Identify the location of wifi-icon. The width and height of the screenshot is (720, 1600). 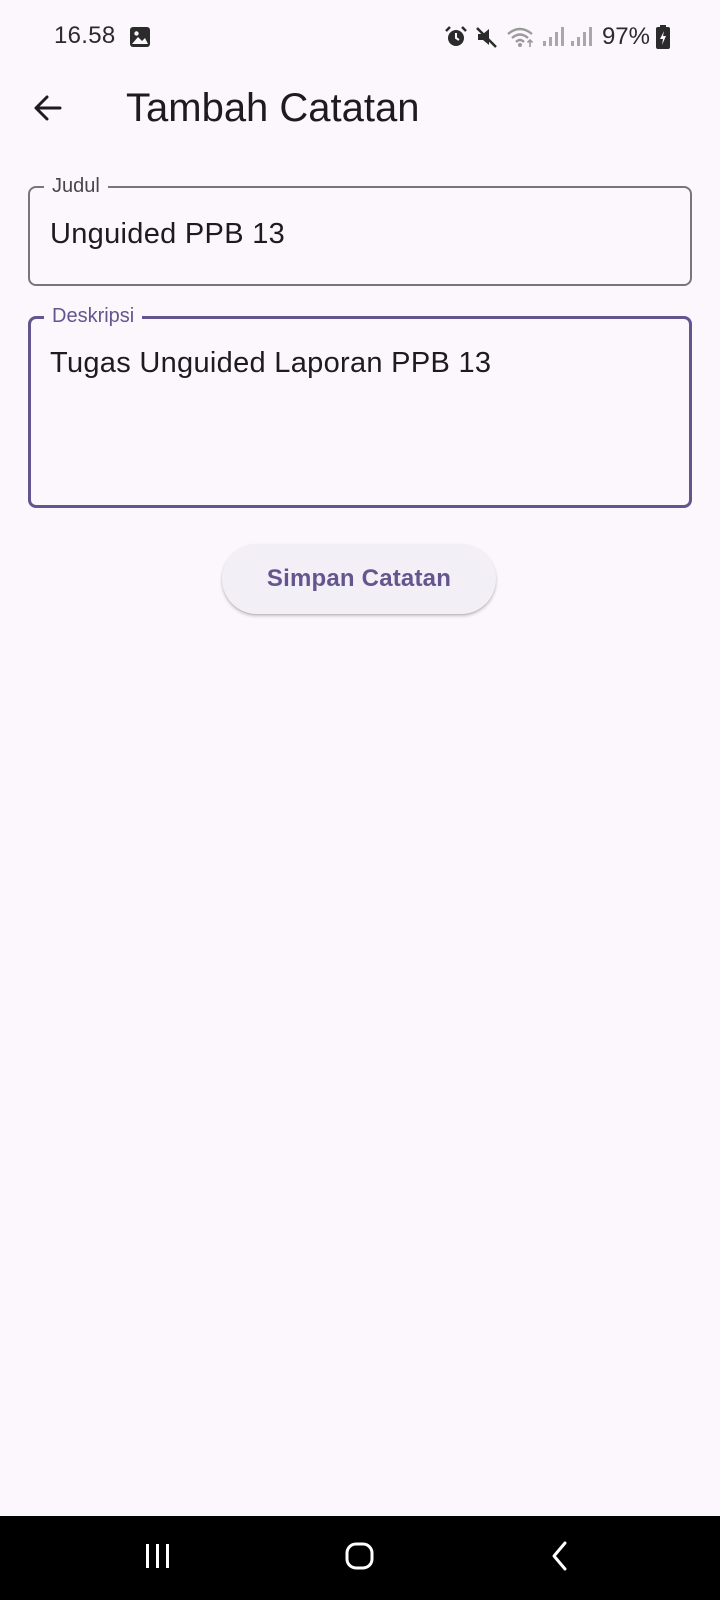
(521, 37).